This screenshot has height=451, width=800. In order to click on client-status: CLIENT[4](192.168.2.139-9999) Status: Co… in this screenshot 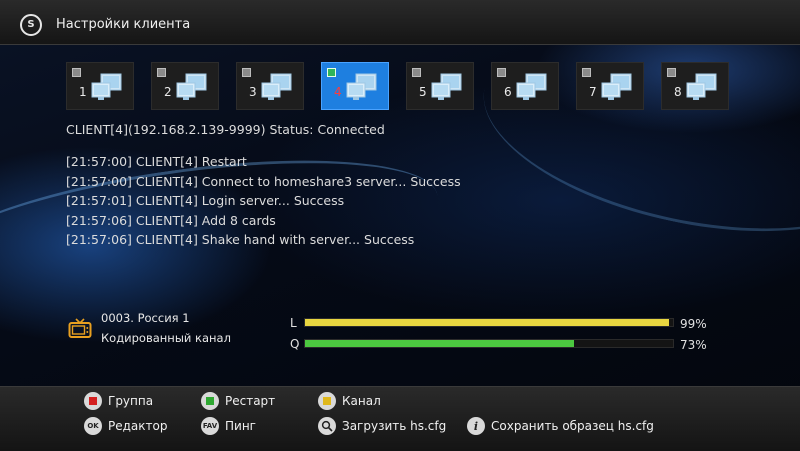, I will do `click(225, 129)`.